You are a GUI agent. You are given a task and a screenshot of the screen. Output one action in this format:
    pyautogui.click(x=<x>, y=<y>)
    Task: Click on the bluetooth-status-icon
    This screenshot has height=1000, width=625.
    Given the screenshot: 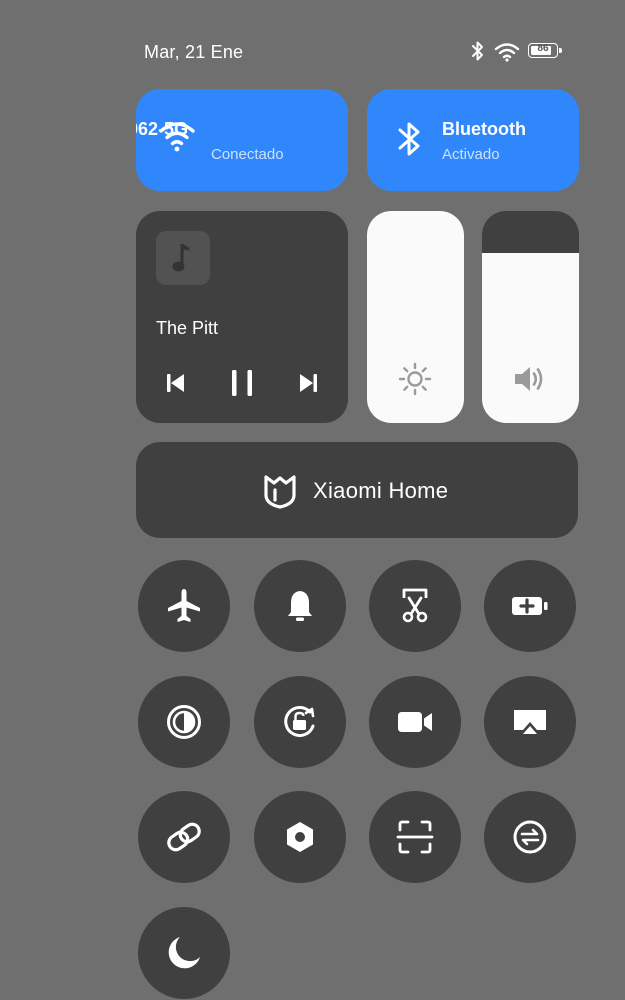 What is the action you would take?
    pyautogui.click(x=477, y=51)
    